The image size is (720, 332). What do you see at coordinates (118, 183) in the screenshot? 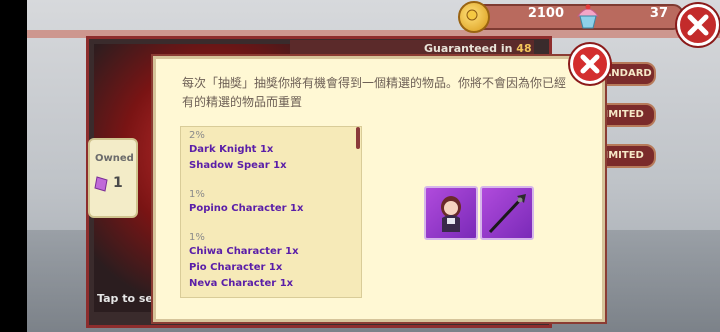
I see `owned-count: 1` at bounding box center [118, 183].